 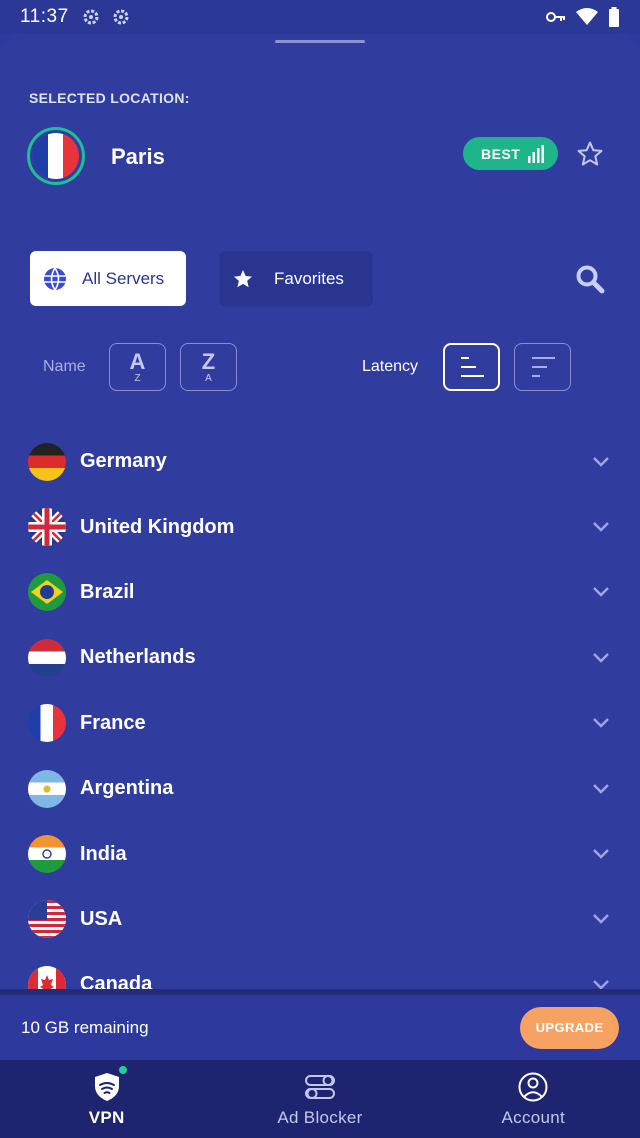 I want to click on battery-icon, so click(x=614, y=17).